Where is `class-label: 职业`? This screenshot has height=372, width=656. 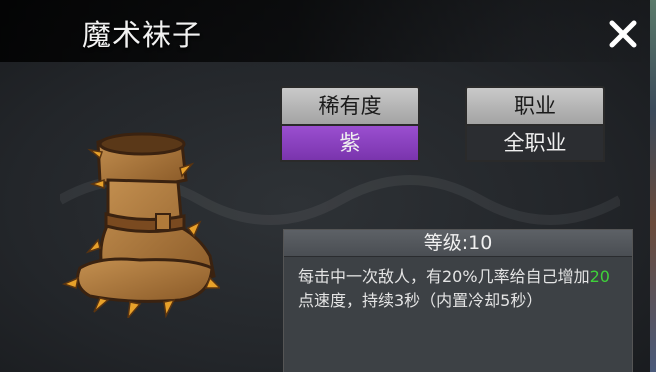
class-label: 职业 is located at coordinates (535, 106).